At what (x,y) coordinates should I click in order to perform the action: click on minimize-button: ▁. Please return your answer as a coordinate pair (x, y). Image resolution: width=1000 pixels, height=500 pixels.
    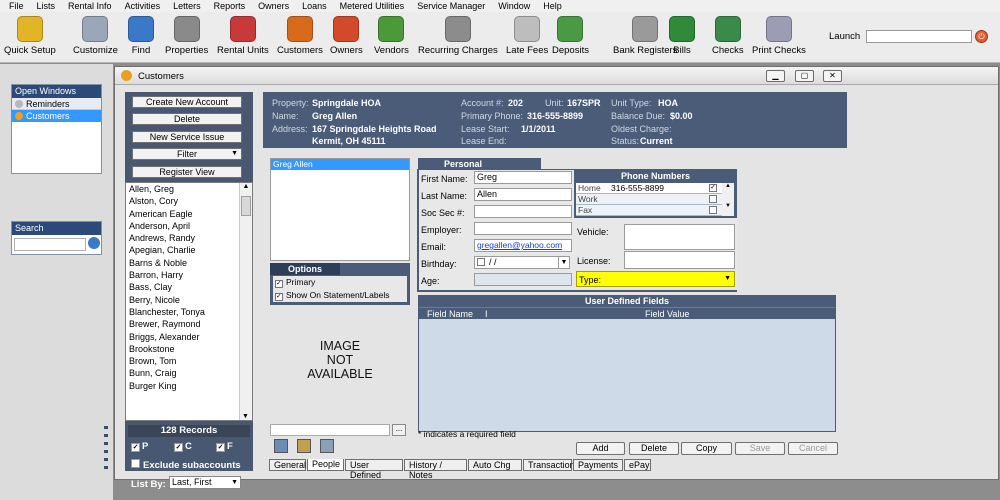
    Looking at the image, I should click on (775, 76).